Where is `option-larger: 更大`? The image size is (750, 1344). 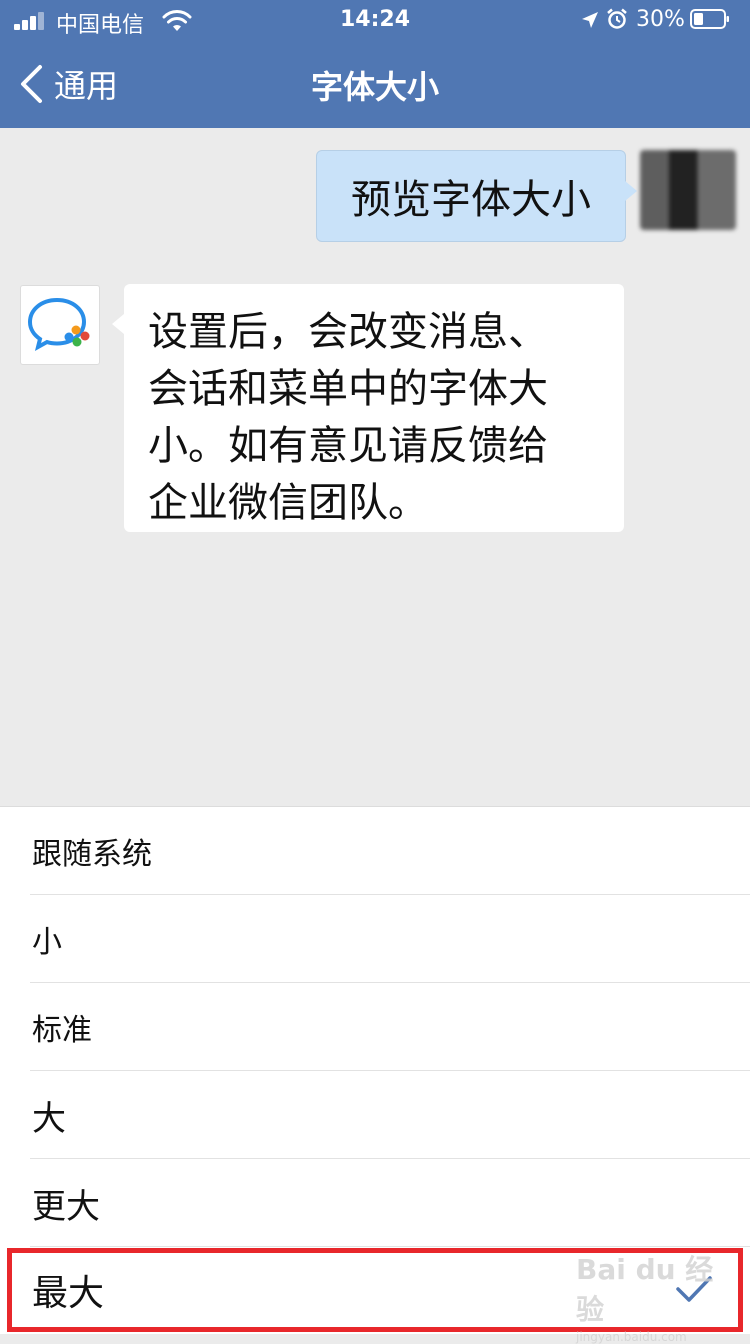 option-larger: 更大 is located at coordinates (375, 1203).